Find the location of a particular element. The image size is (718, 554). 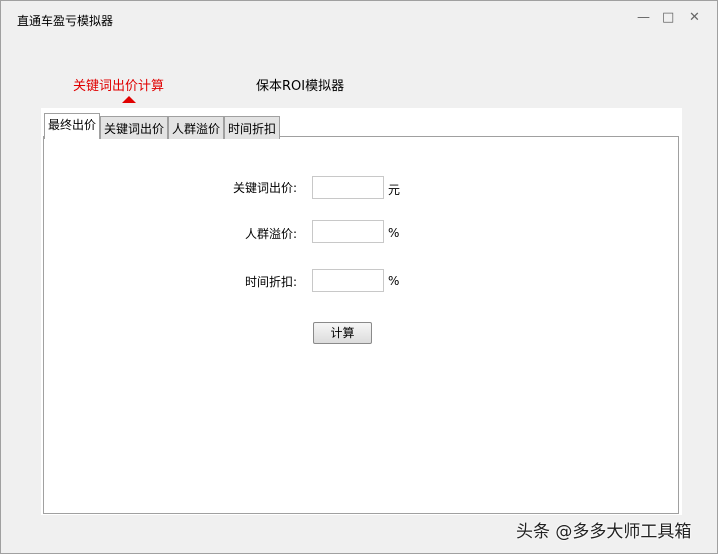

watermark: 头条 @多多大师工具箱 is located at coordinates (604, 532).